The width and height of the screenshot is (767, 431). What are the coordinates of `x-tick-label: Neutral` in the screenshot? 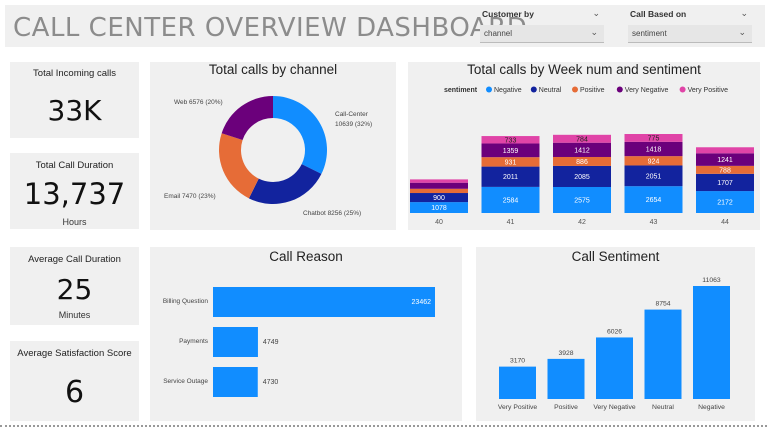 It's located at (663, 407).